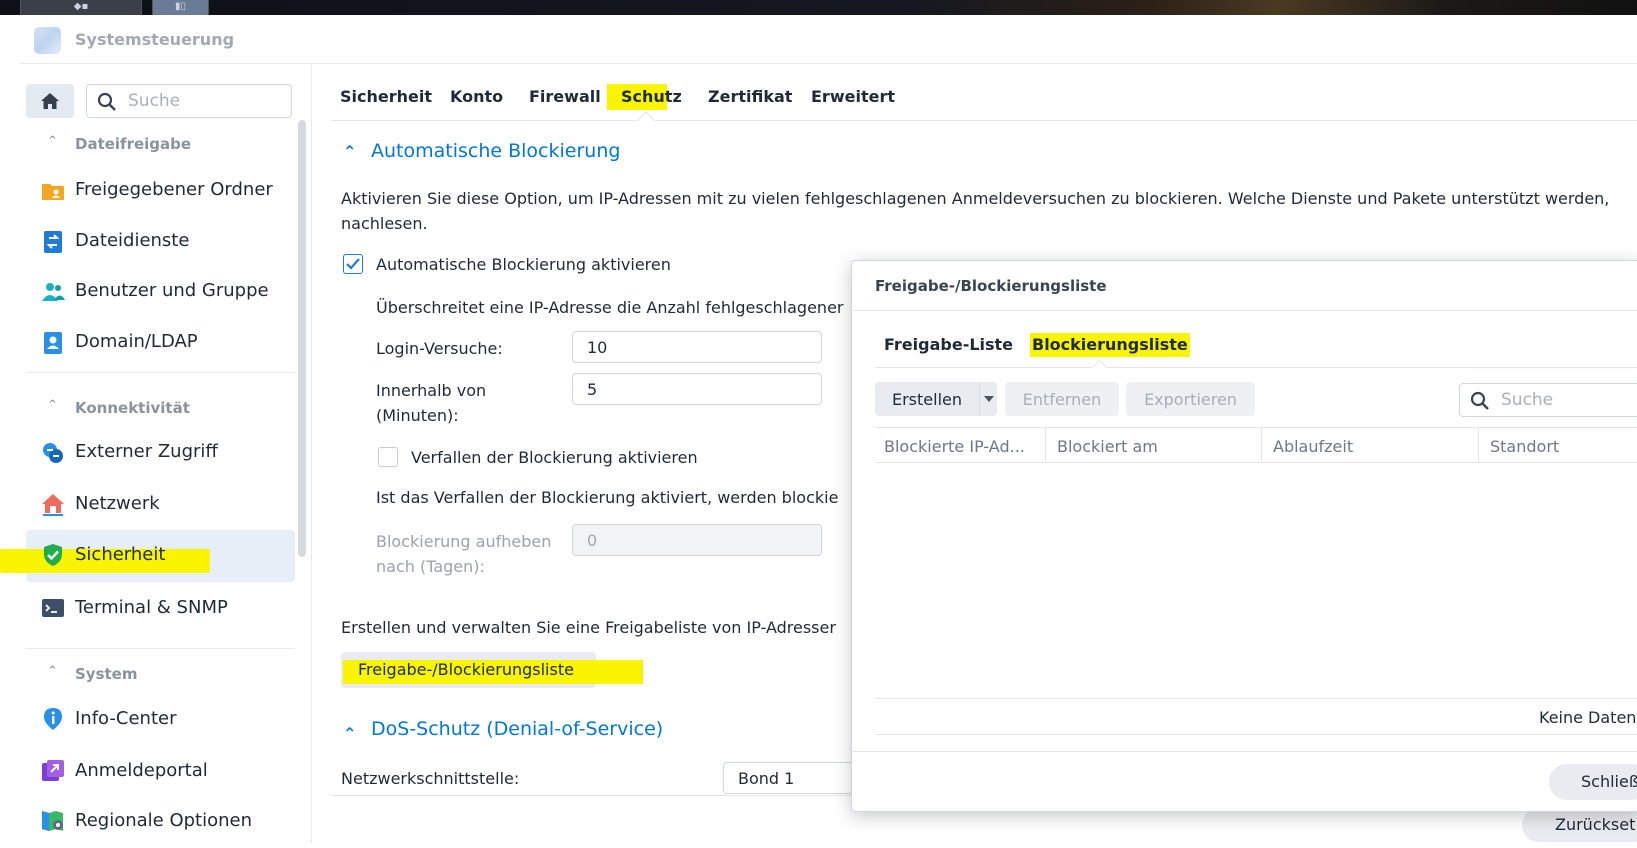 The image size is (1637, 848). Describe the element at coordinates (1524, 446) in the screenshot. I see `column-header-location: Standort` at that location.